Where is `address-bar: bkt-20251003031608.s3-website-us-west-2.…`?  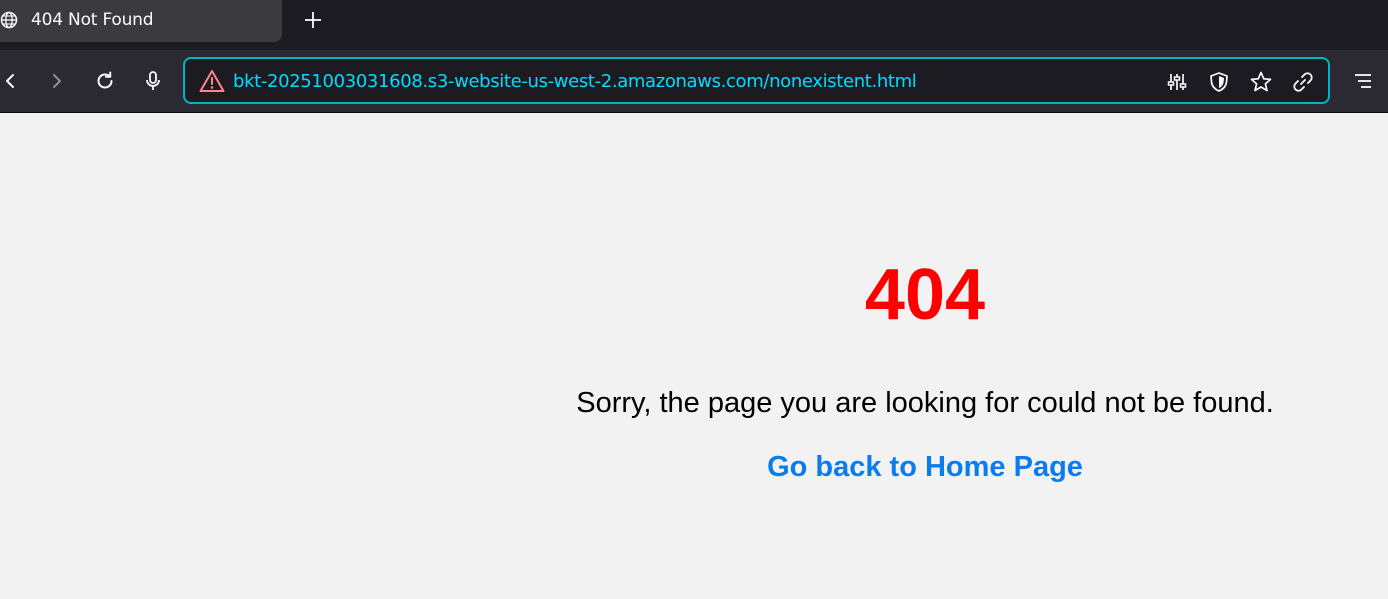
address-bar: bkt-20251003031608.s3-website-us-west-2.… is located at coordinates (756, 80).